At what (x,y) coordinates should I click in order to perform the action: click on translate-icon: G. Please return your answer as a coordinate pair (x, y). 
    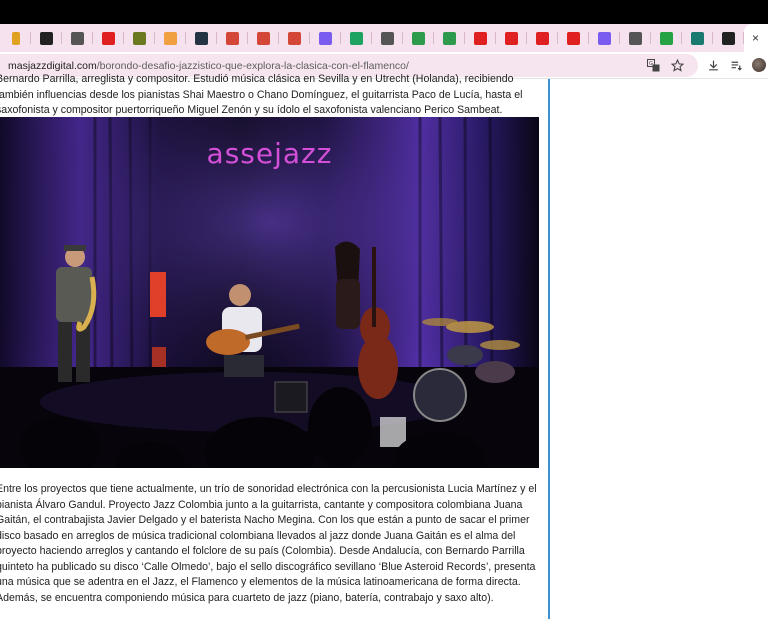
    Looking at the image, I should click on (653, 65).